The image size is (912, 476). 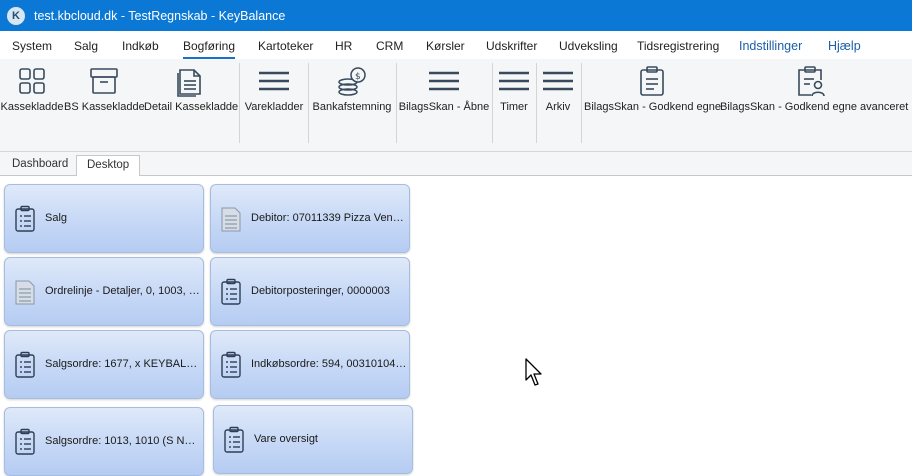 I want to click on ribbon-detail-kassekladde-button: Detail Kassekladde, so click(x=191, y=105).